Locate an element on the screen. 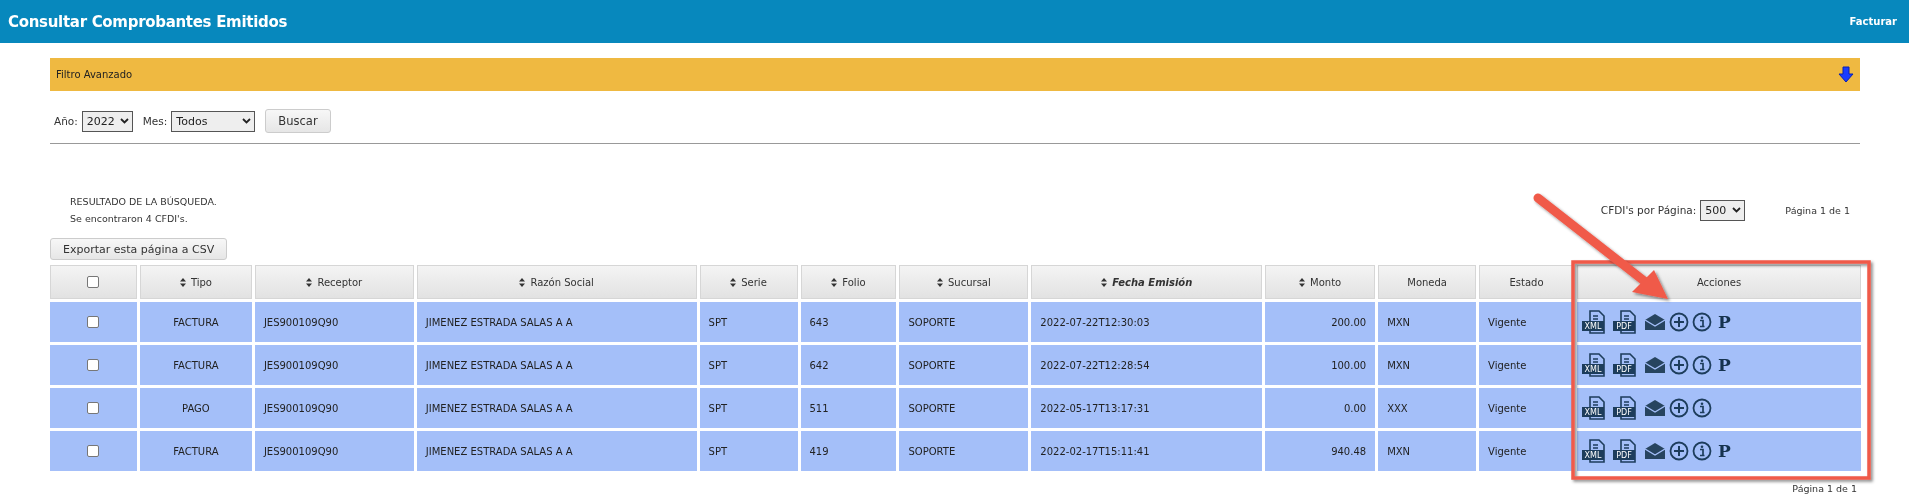  per-page-label: CFDI's por Página: is located at coordinates (1648, 210).